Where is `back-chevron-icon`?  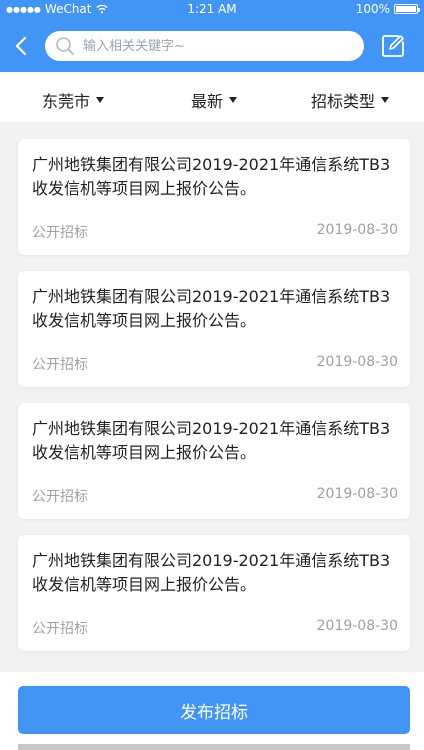
back-chevron-icon is located at coordinates (21, 46).